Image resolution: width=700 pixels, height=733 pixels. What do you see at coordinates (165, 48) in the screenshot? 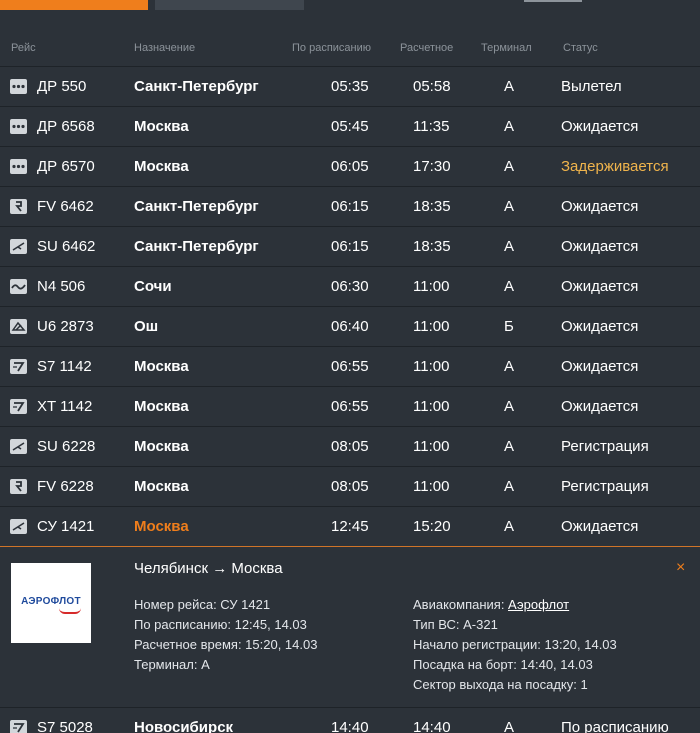
I see `header-destination: Назначение` at bounding box center [165, 48].